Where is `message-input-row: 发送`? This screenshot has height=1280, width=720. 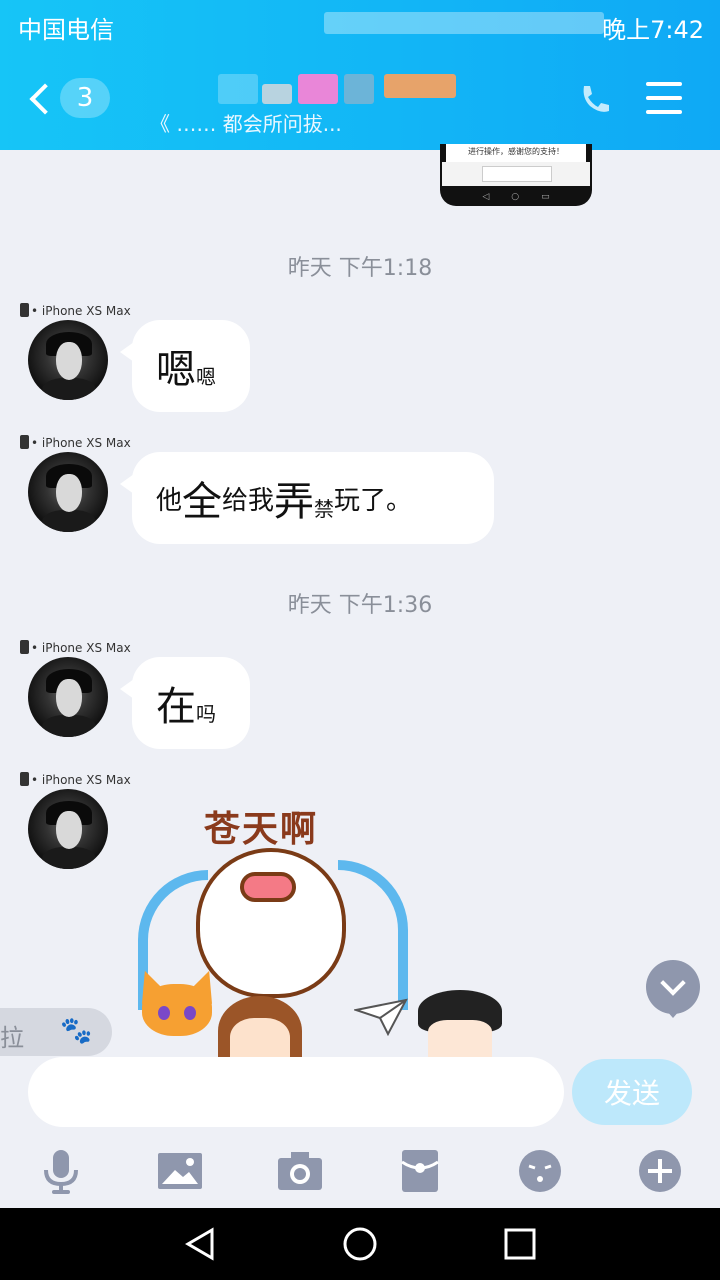 message-input-row: 发送 is located at coordinates (360, 1092).